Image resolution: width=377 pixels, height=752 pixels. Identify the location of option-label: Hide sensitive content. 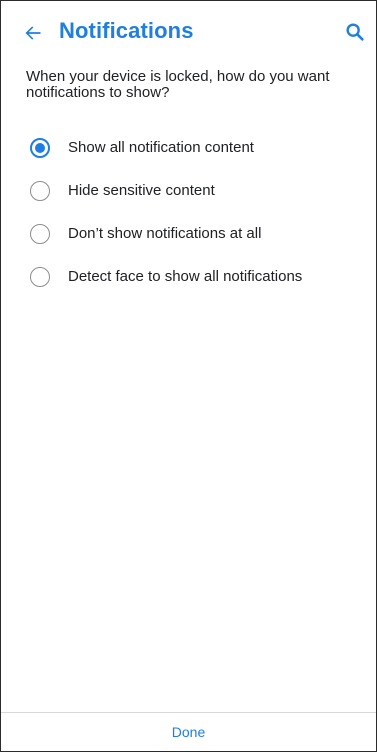
(141, 190).